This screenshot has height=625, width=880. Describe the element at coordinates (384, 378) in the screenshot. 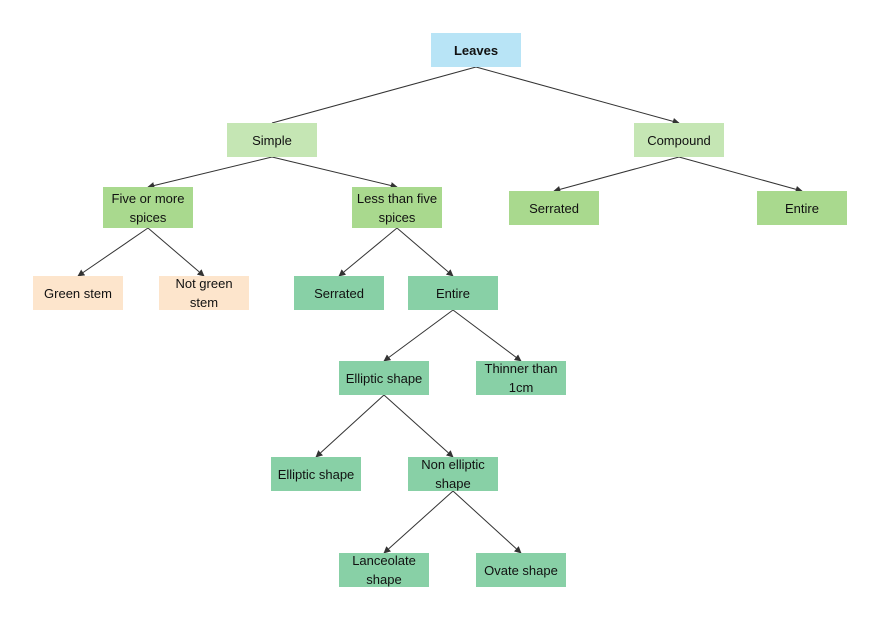

I see `node-elliptic-shape: Elliptic shape` at that location.